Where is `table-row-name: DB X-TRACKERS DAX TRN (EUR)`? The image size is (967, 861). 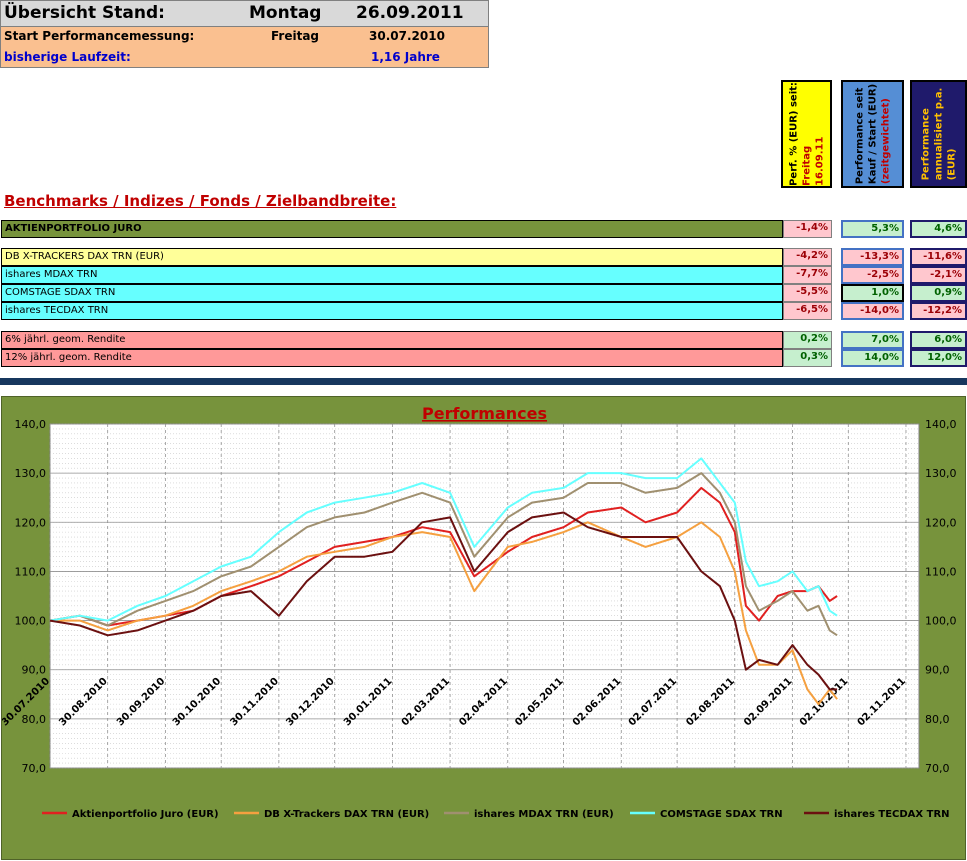
table-row-name: DB X-TRACKERS DAX TRN (EUR) is located at coordinates (392, 257).